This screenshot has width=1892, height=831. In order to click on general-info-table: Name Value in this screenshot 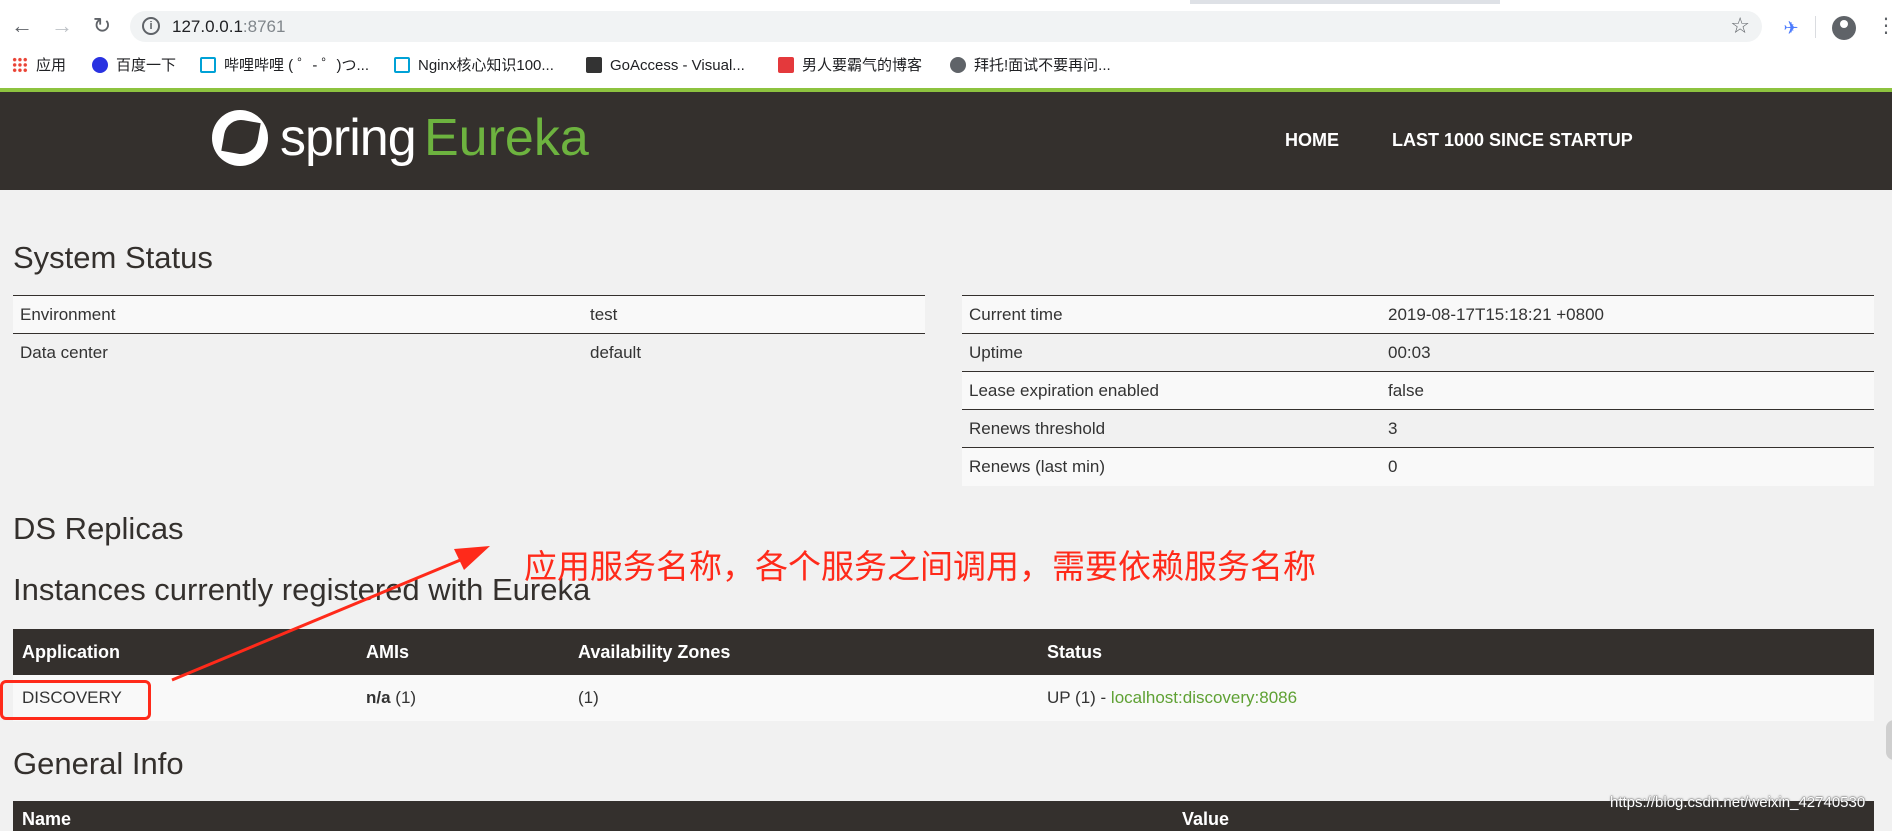, I will do `click(943, 816)`.